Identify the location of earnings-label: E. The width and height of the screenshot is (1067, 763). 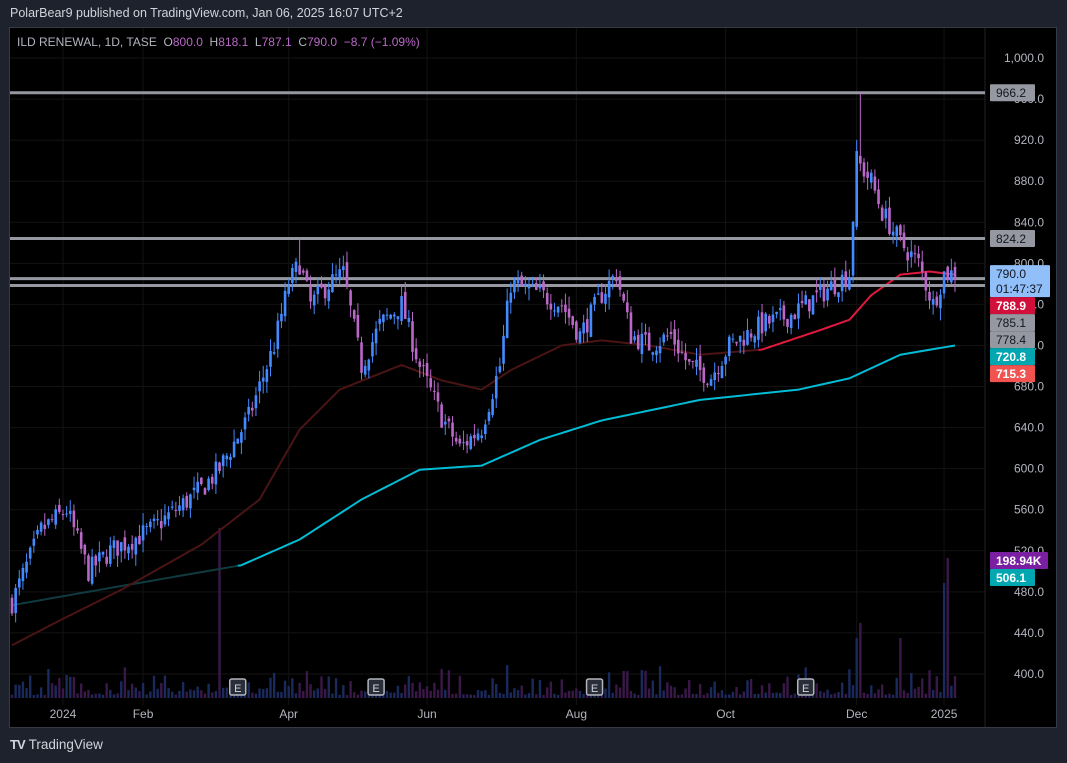
(594, 689).